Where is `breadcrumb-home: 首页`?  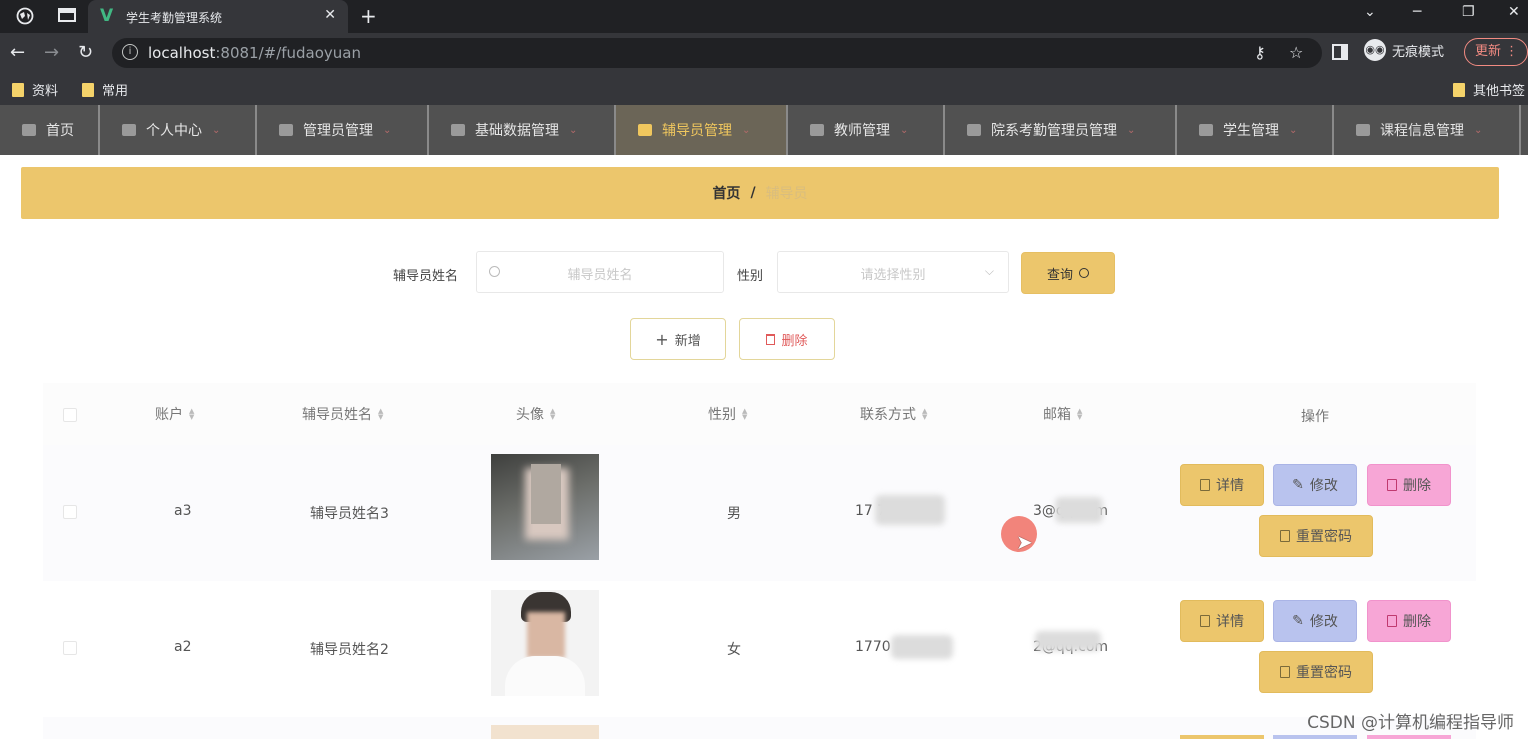 breadcrumb-home: 首页 is located at coordinates (726, 193).